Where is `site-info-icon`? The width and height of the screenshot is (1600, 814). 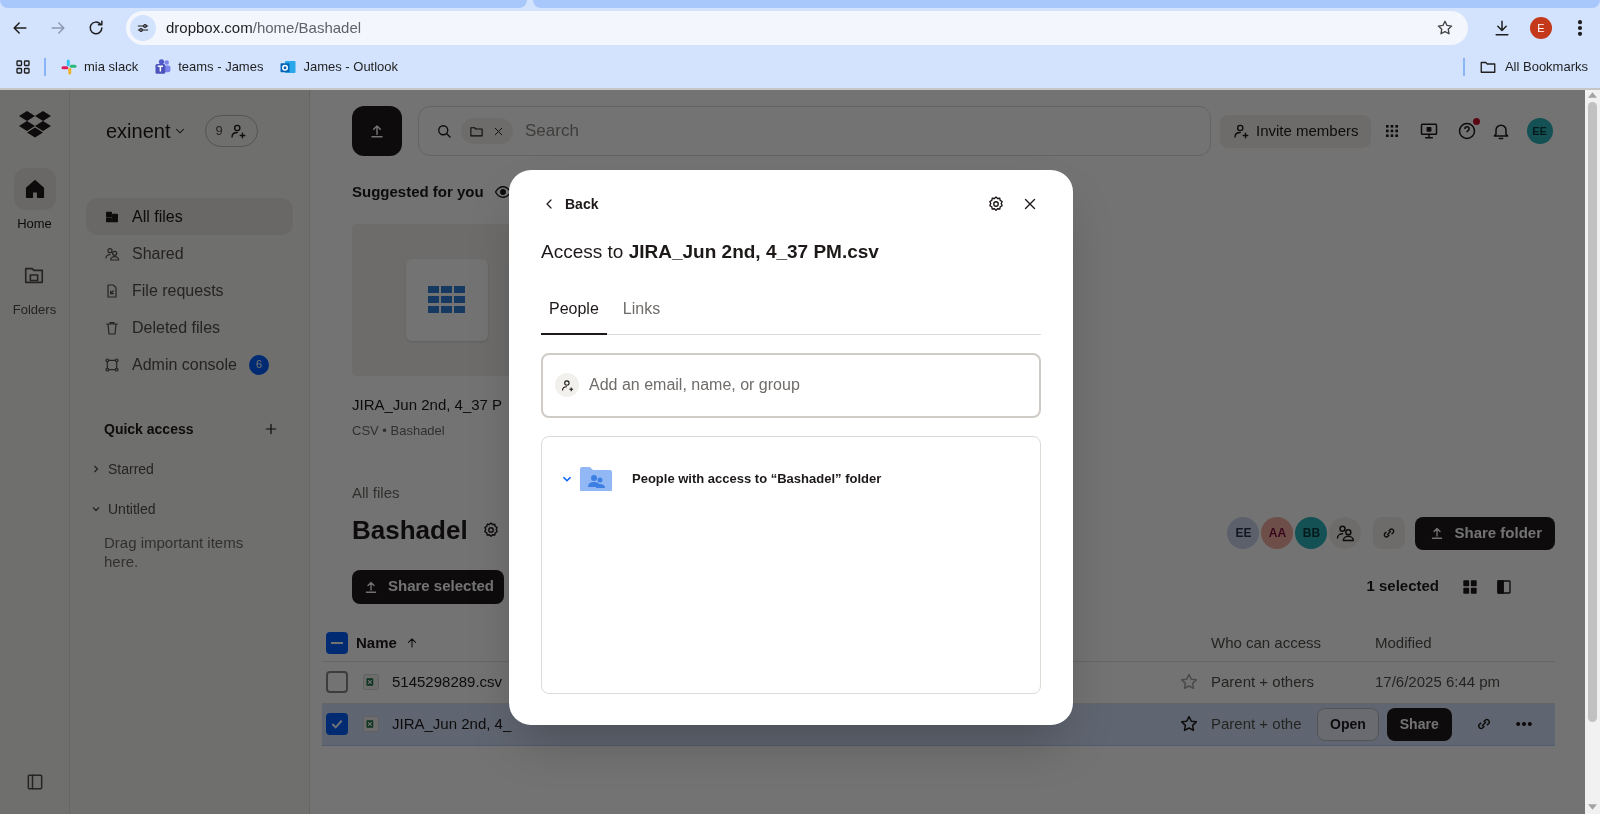
site-info-icon is located at coordinates (143, 28).